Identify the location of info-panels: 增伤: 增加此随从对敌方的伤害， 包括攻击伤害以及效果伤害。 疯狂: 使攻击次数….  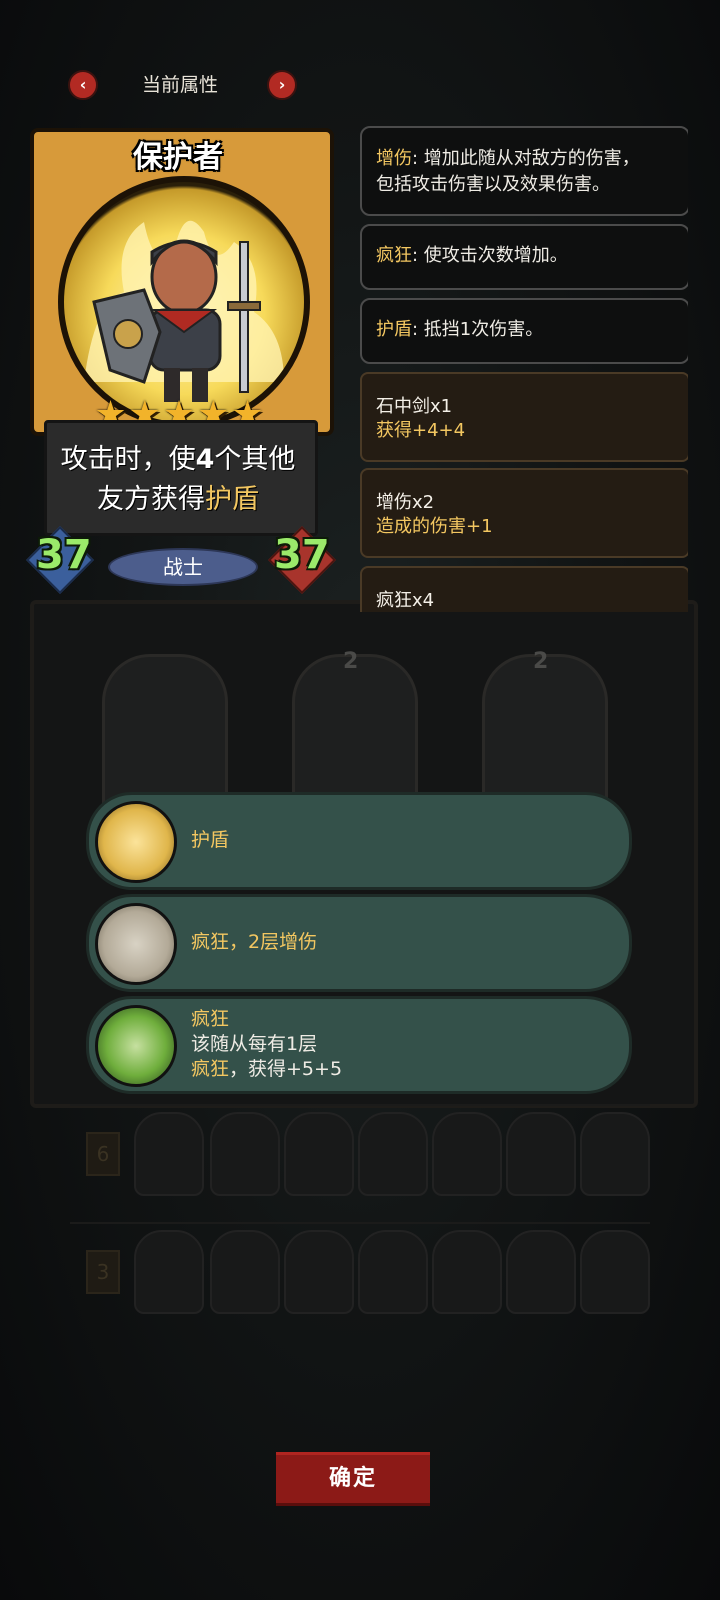
(524, 369).